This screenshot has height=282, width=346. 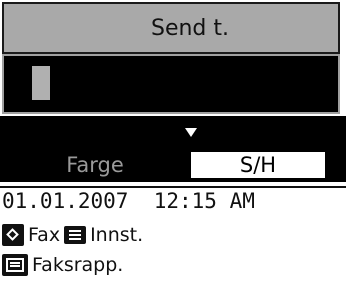 I want to click on date-time-status: 01.01.2007 12:15 AM, so click(x=173, y=201).